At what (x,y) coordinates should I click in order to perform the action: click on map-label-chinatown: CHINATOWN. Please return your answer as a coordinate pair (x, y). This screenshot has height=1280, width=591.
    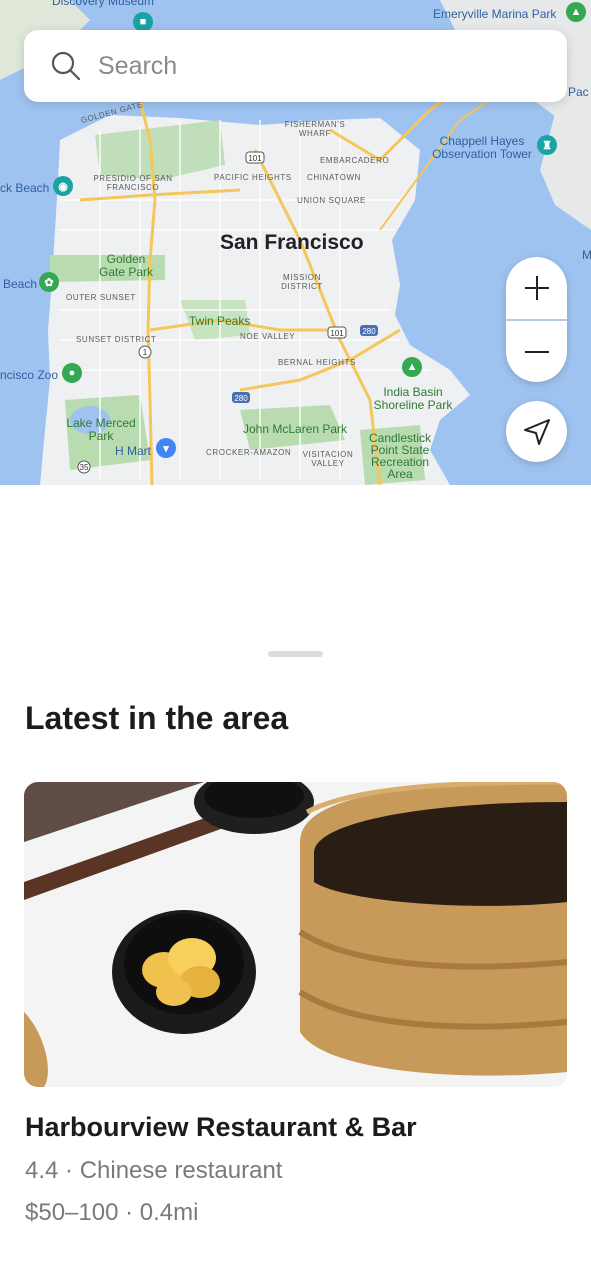
    Looking at the image, I should click on (334, 177).